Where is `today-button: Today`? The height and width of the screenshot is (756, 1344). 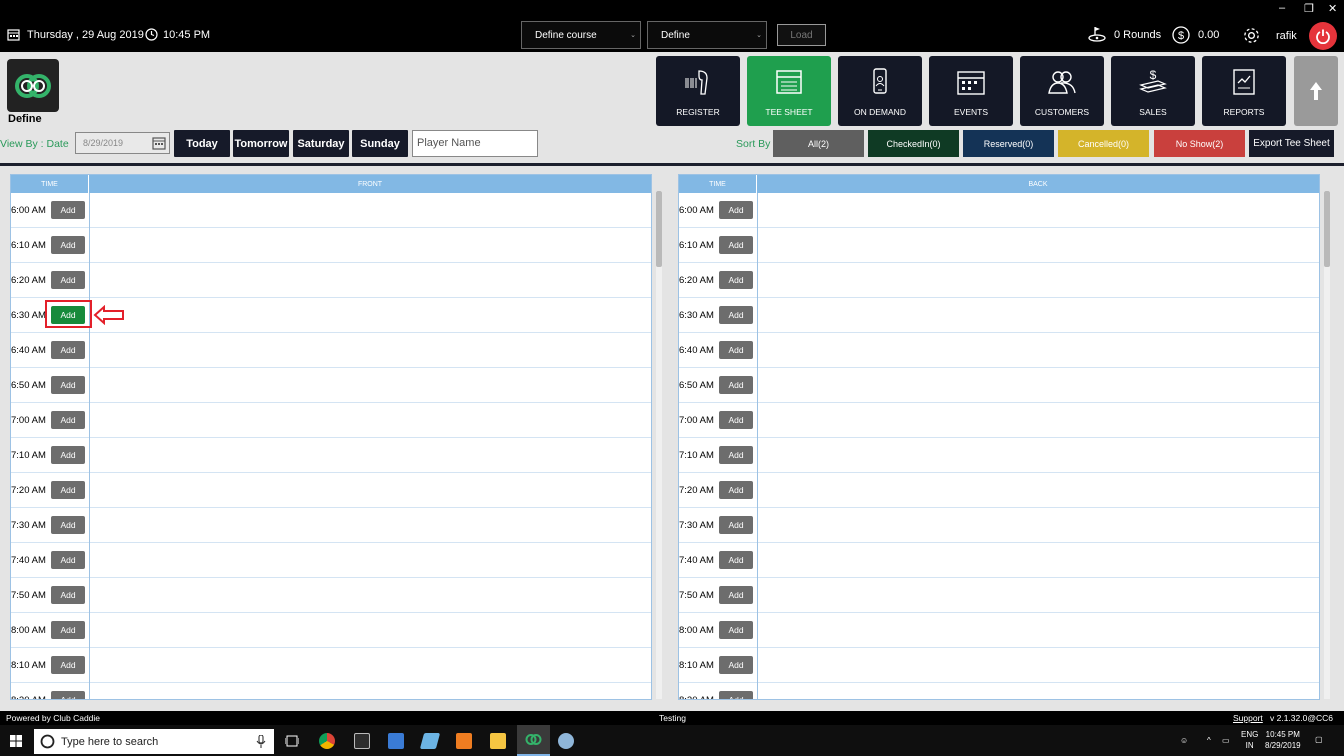
today-button: Today is located at coordinates (202, 143).